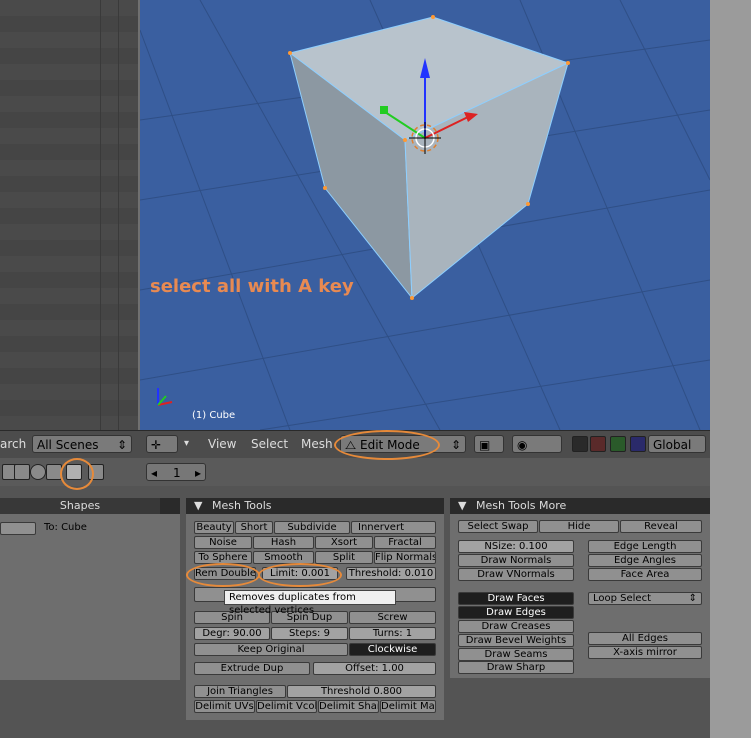 This screenshot has height=738, width=751. I want to click on hide-button: Hide, so click(579, 526).